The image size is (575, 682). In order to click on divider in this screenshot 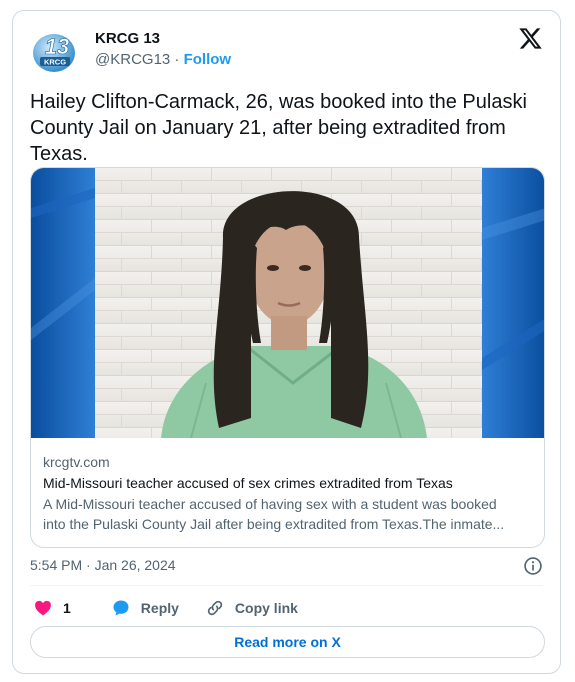, I will do `click(286, 585)`.